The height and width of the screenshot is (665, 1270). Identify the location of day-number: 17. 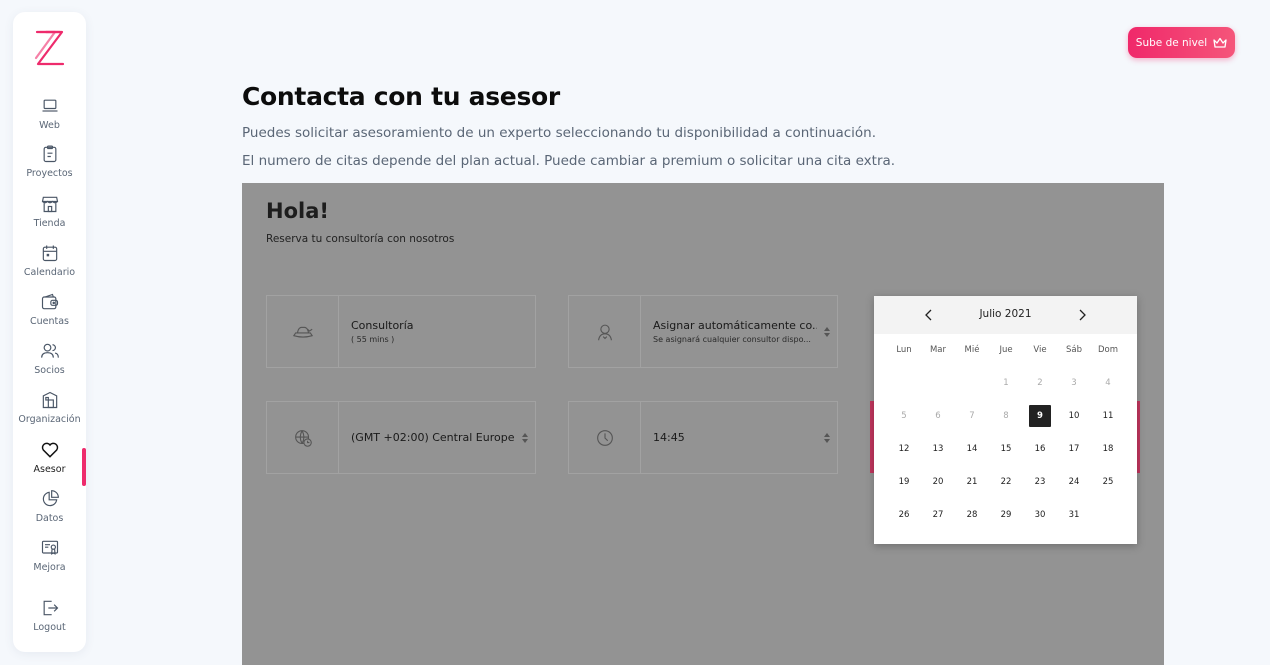
(1074, 448).